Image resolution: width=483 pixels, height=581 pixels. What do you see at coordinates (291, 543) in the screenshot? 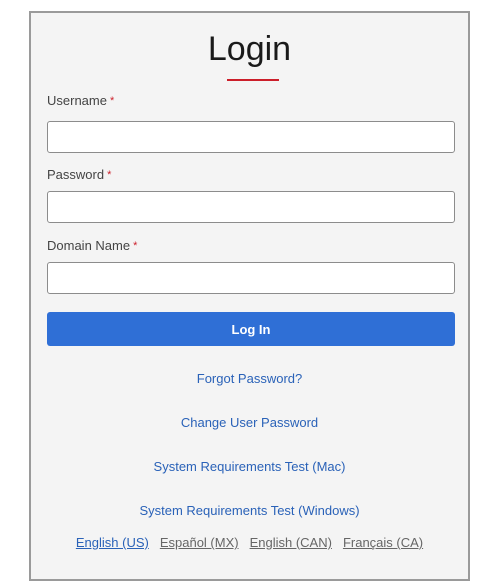
I see `language-english-can: English (CAN)` at bounding box center [291, 543].